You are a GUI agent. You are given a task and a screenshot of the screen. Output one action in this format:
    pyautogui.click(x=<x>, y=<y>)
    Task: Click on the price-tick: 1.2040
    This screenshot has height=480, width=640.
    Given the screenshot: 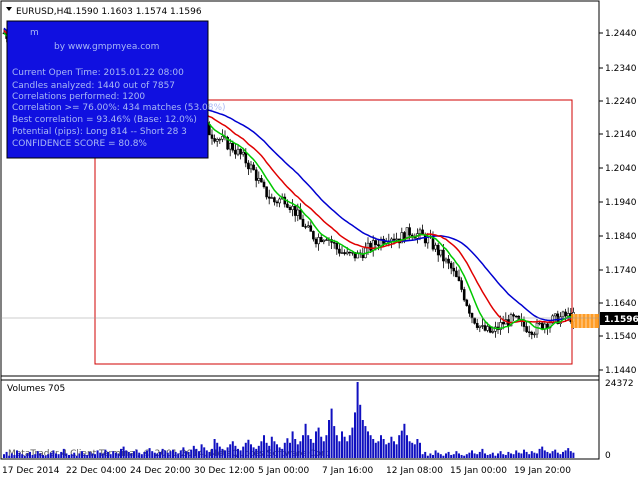 What is the action you would take?
    pyautogui.click(x=621, y=169)
    